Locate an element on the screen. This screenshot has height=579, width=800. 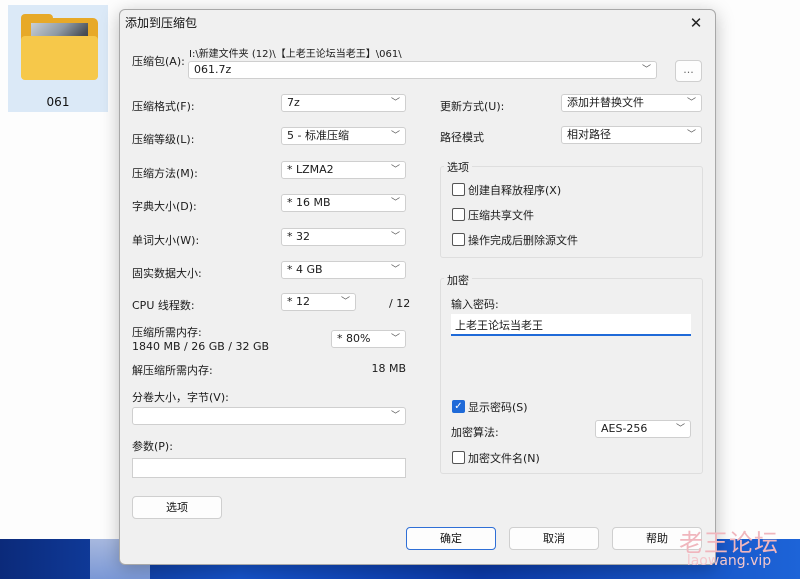
format-combo: 7z ﹀ is located at coordinates (343, 103).